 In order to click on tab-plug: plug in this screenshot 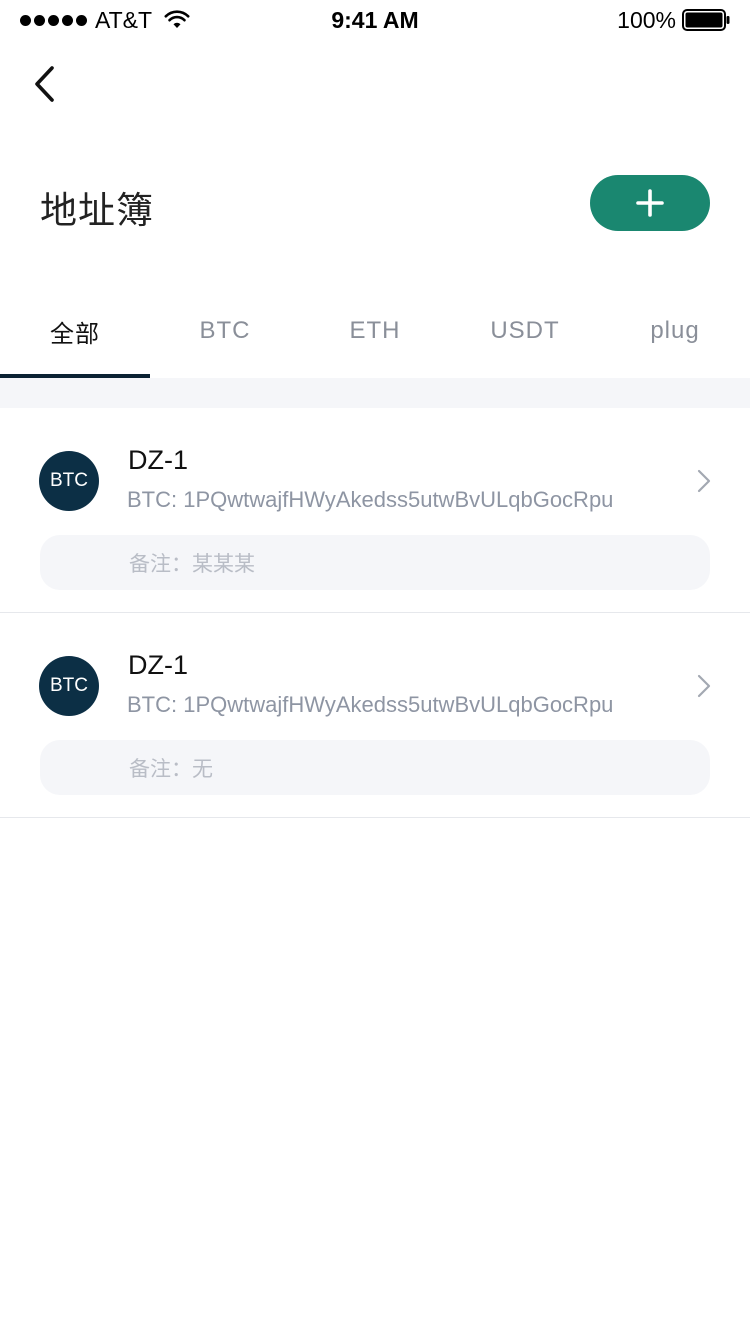, I will do `click(675, 334)`.